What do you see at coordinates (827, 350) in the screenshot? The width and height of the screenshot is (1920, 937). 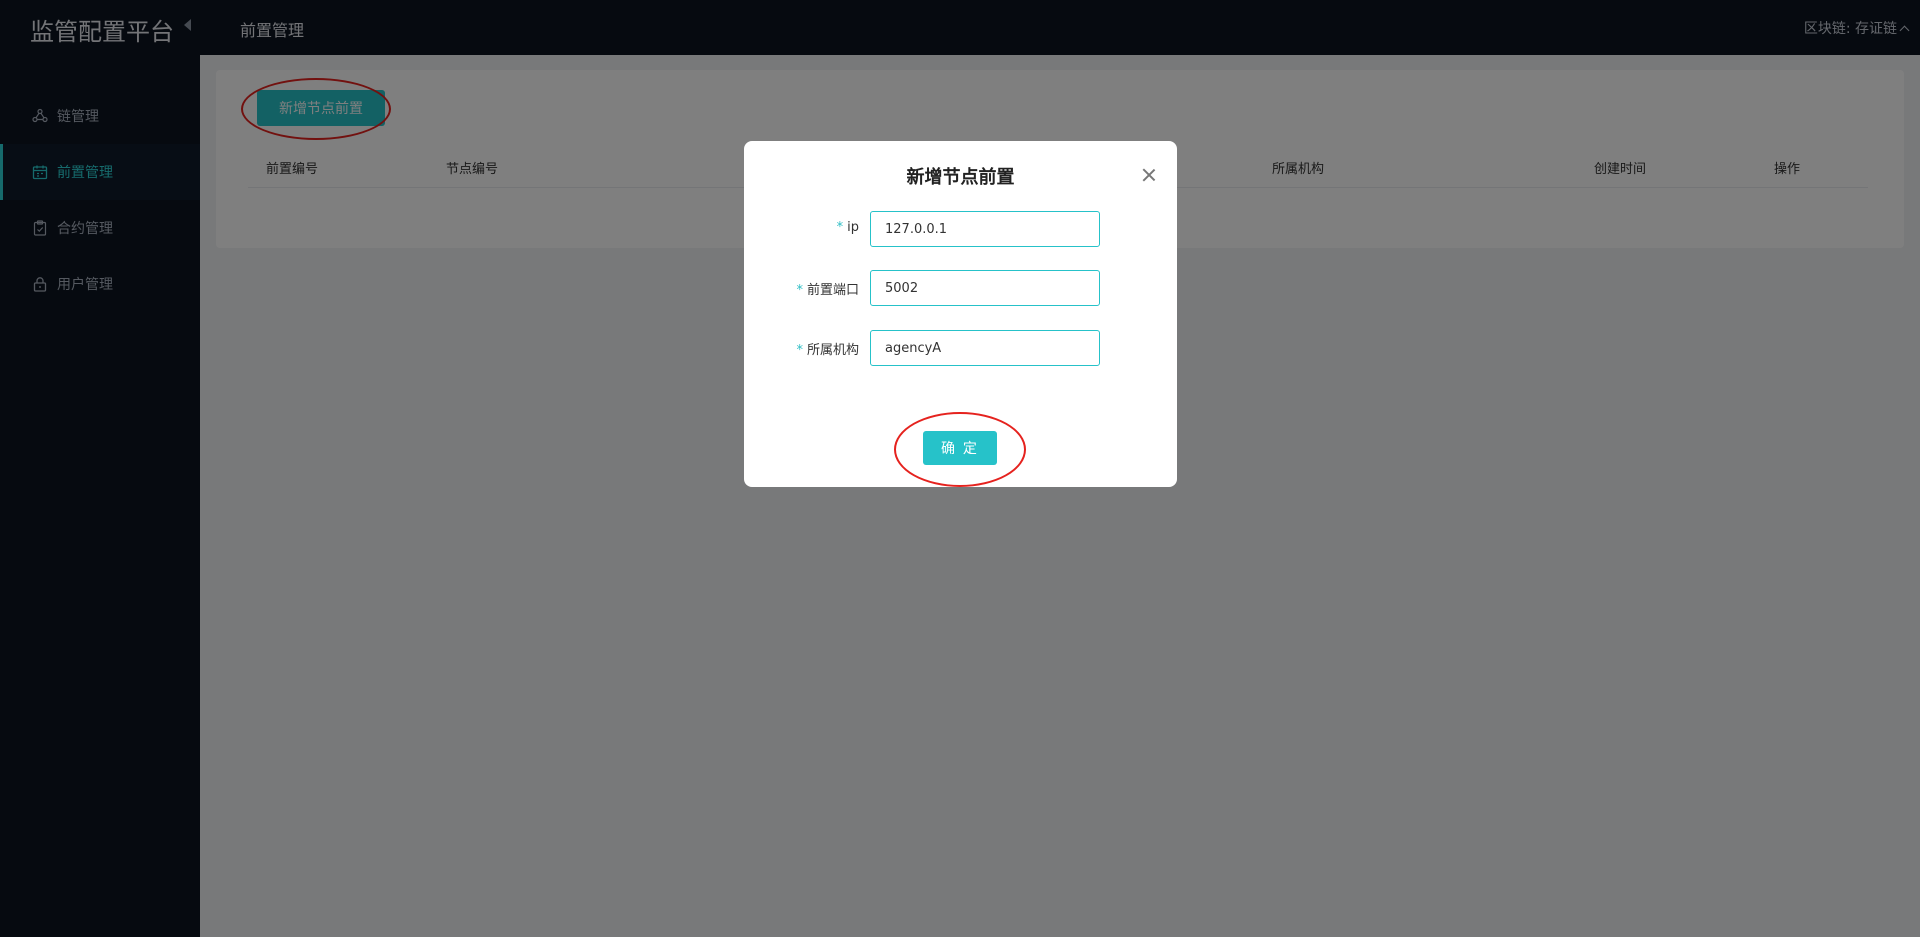 I see `agency-label: * 所属机构` at bounding box center [827, 350].